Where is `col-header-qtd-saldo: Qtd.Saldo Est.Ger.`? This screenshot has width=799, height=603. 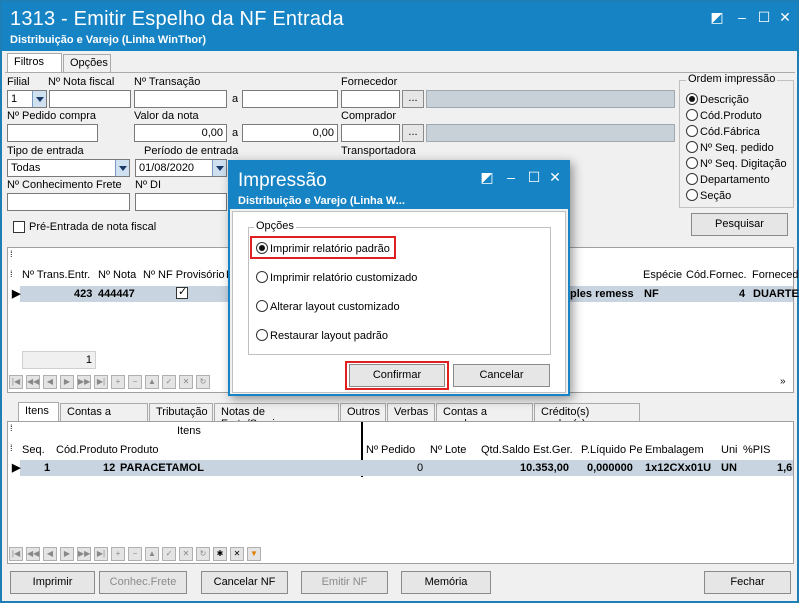
col-header-qtd-saldo: Qtd.Saldo Est.Ger. is located at coordinates (527, 450).